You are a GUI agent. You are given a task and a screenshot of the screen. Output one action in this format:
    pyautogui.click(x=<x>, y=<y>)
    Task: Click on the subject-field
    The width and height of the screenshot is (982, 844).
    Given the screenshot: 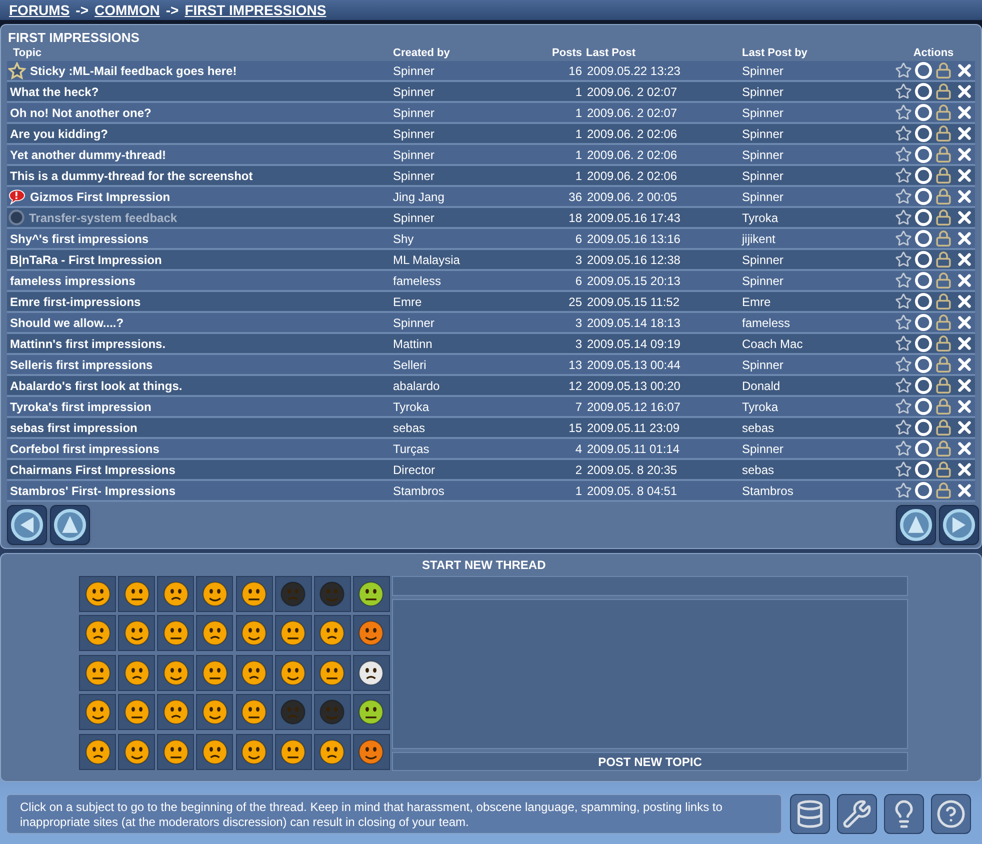 What is the action you would take?
    pyautogui.click(x=650, y=586)
    